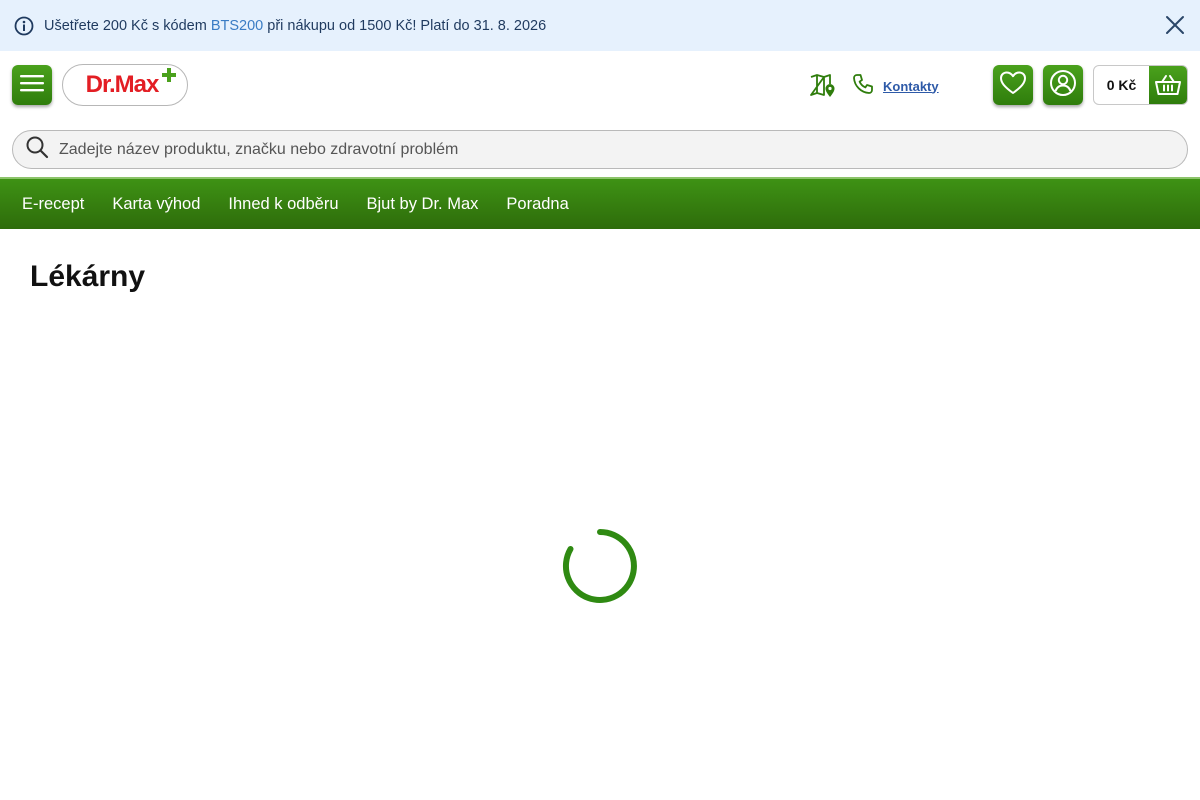  What do you see at coordinates (237, 25) in the screenshot?
I see `promo-code: BTS200` at bounding box center [237, 25].